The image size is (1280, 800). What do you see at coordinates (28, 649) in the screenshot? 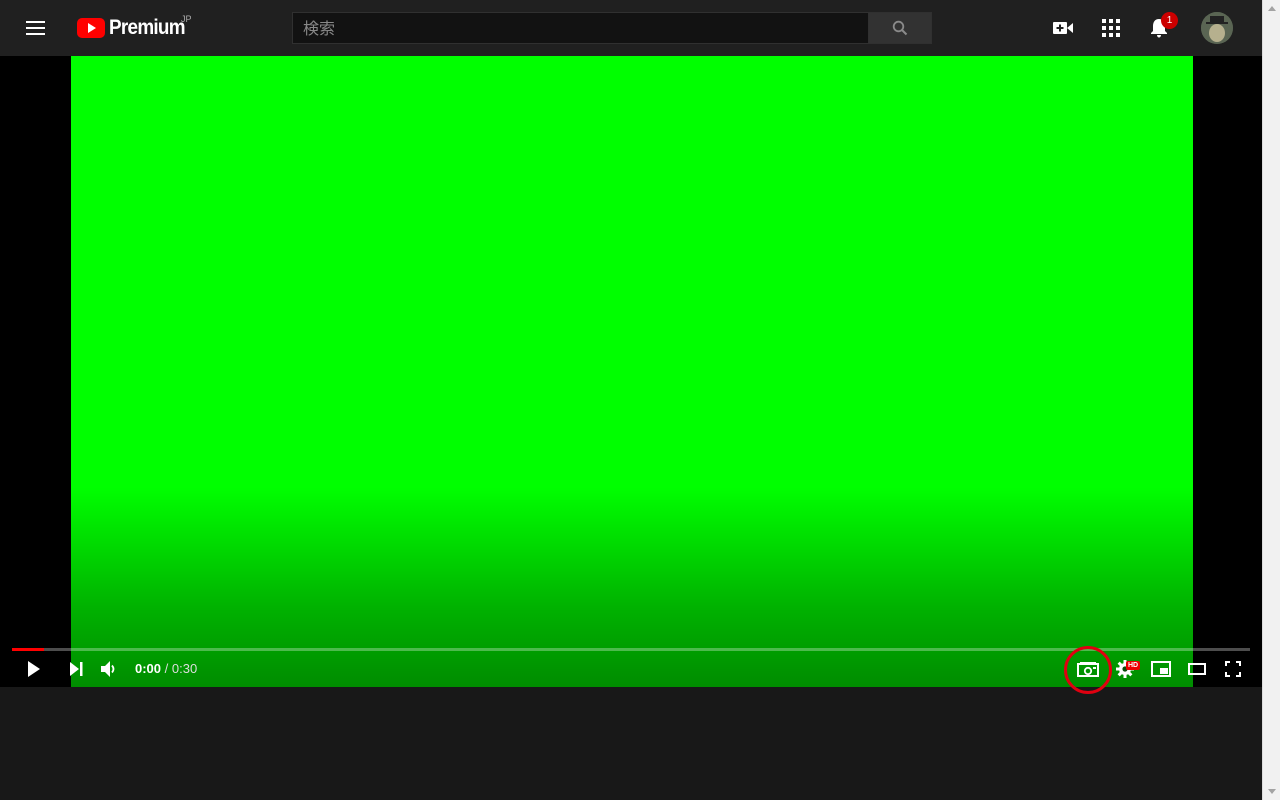
I see `progress-played` at bounding box center [28, 649].